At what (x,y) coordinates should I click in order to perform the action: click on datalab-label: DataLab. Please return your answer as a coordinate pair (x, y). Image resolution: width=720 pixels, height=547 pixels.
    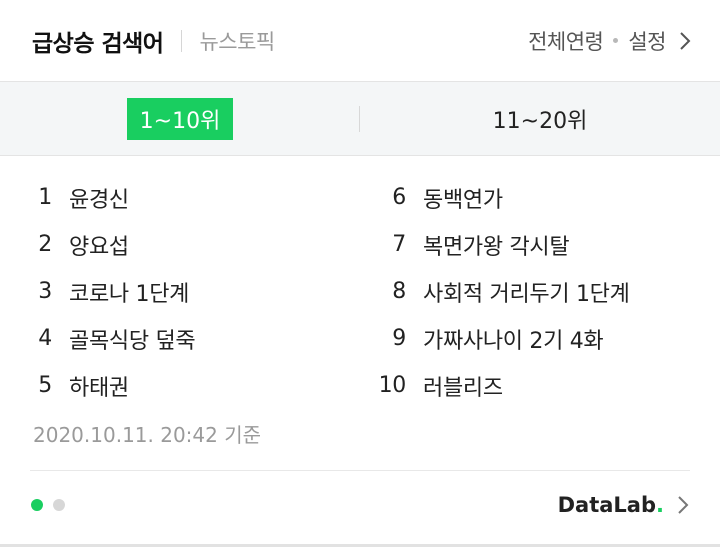
    Looking at the image, I should click on (607, 505).